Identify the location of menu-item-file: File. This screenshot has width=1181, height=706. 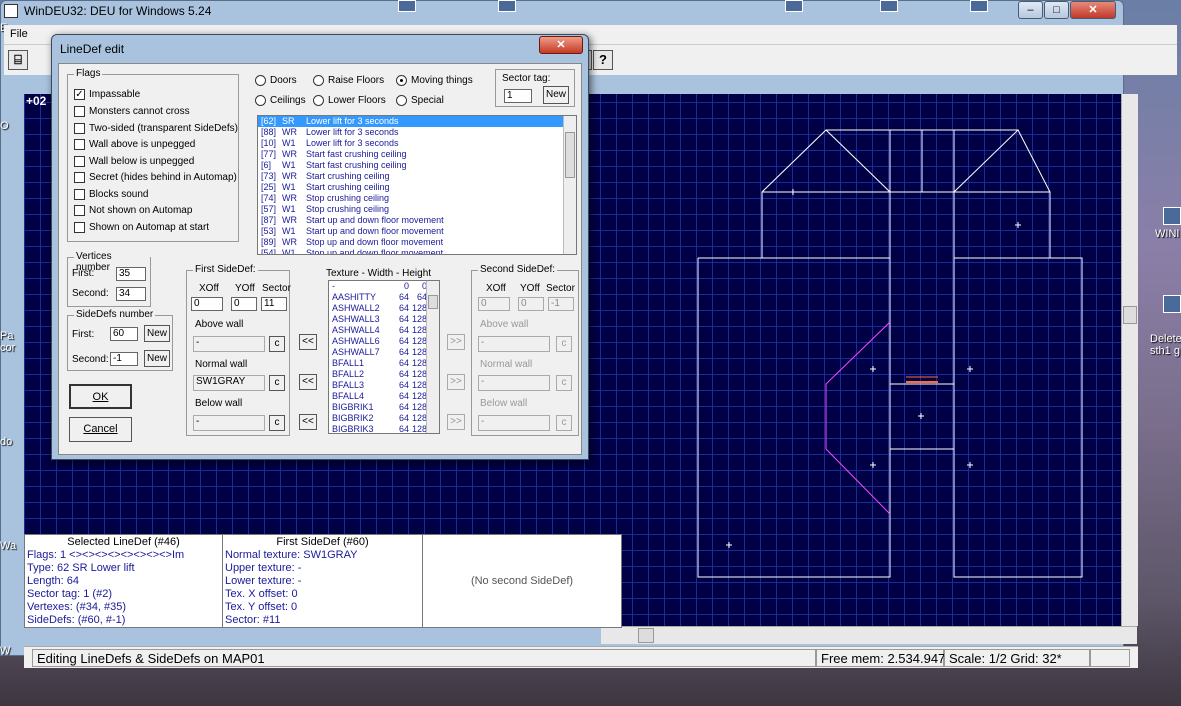
(19, 34).